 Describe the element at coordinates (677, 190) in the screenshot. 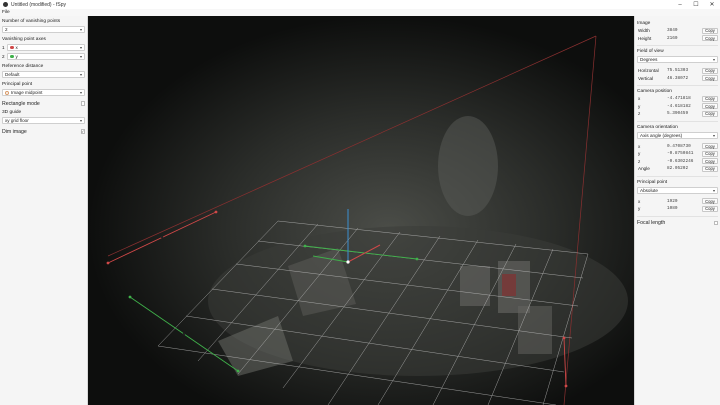

I see `pp-mode-select: Absolute ▾` at that location.